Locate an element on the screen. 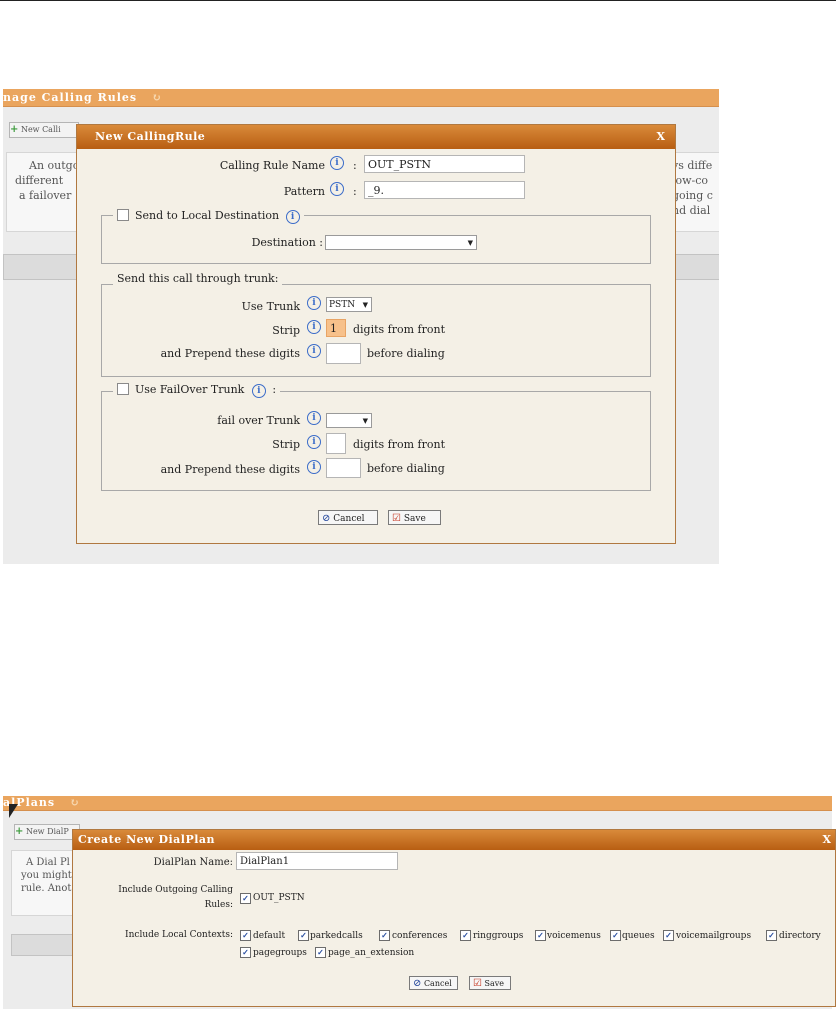 This screenshot has width=836, height=1009. trunk-legend: Send this call through trunk: is located at coordinates (198, 278).